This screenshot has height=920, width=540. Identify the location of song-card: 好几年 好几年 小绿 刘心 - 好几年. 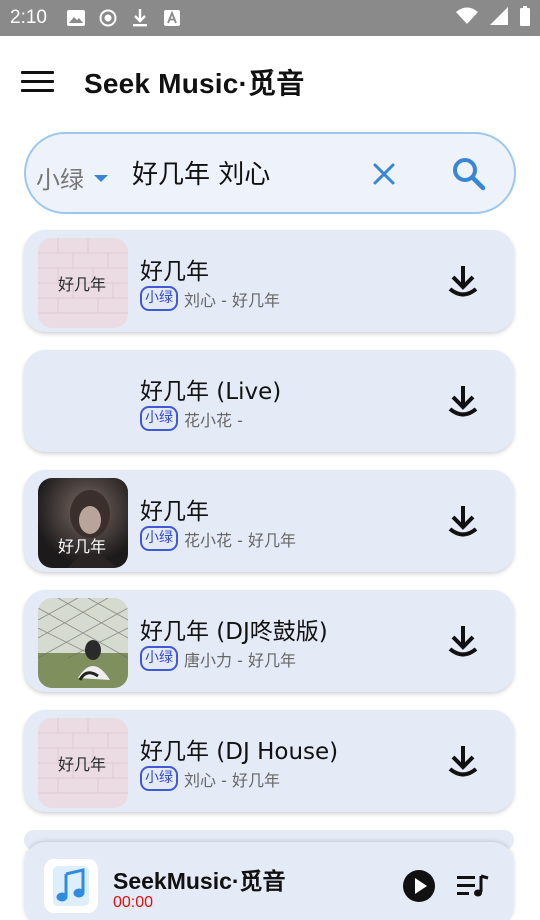
(269, 281).